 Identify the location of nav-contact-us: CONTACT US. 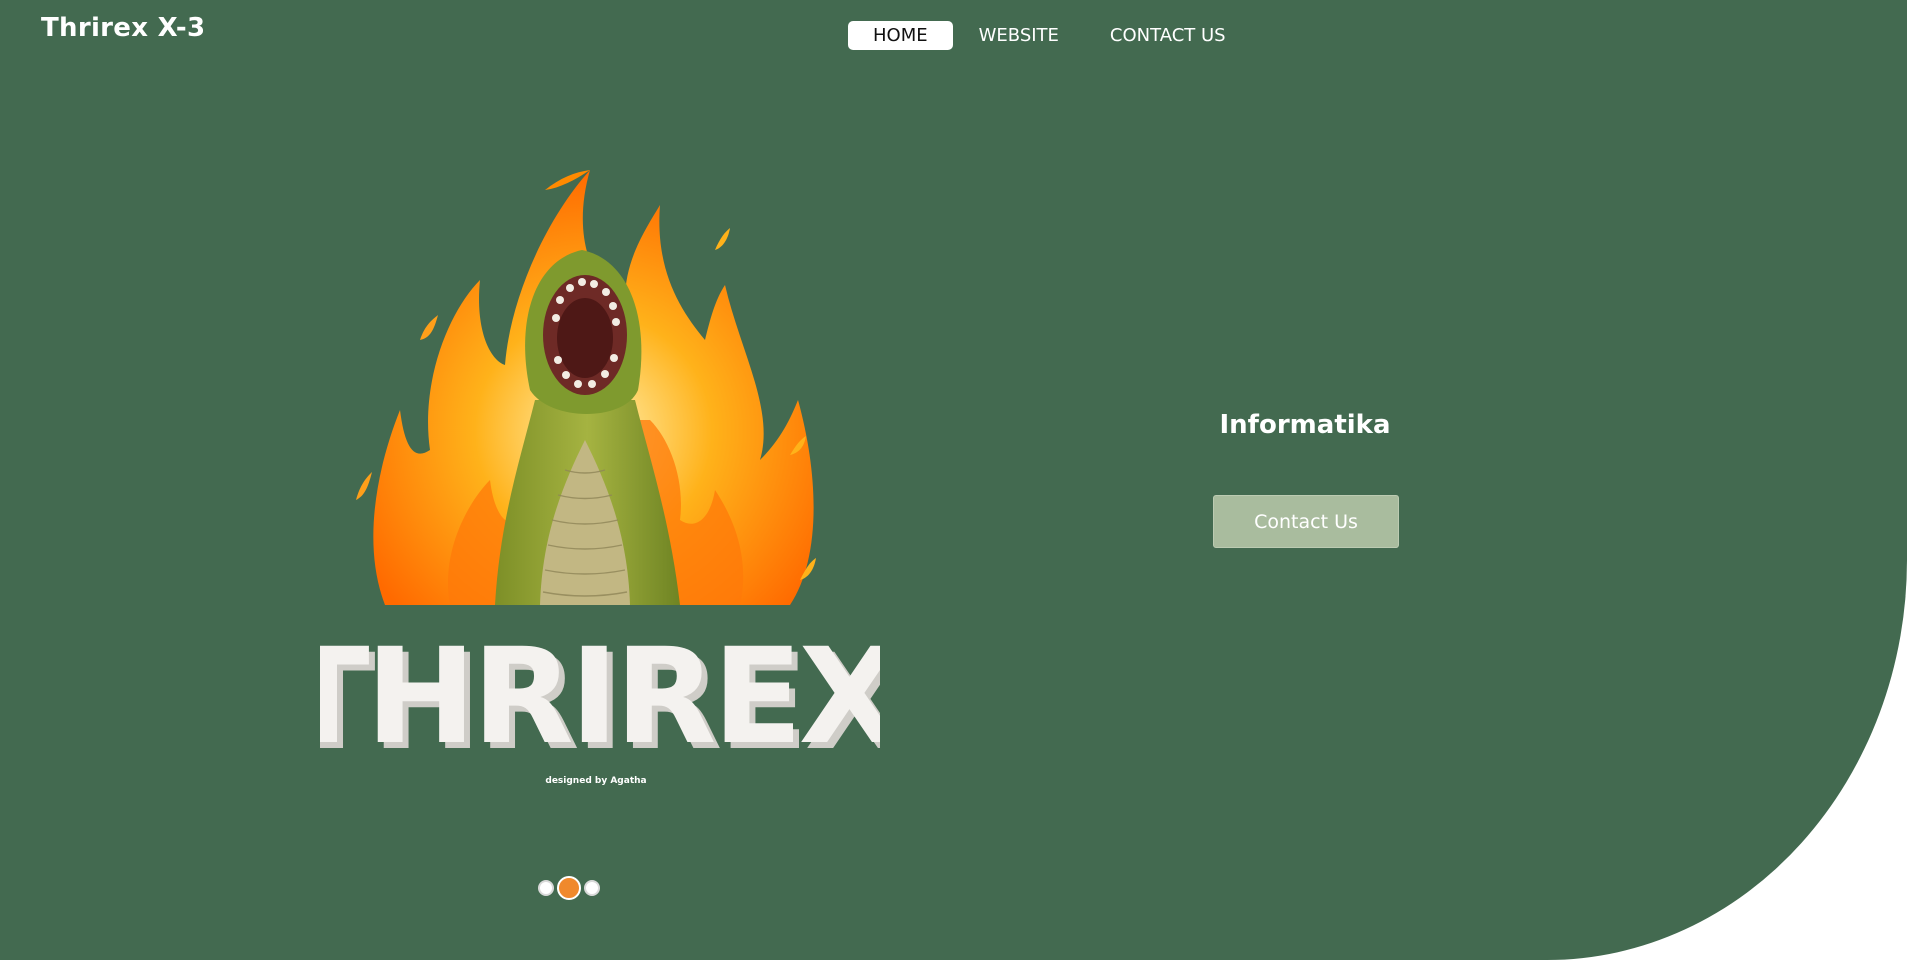
(1168, 35).